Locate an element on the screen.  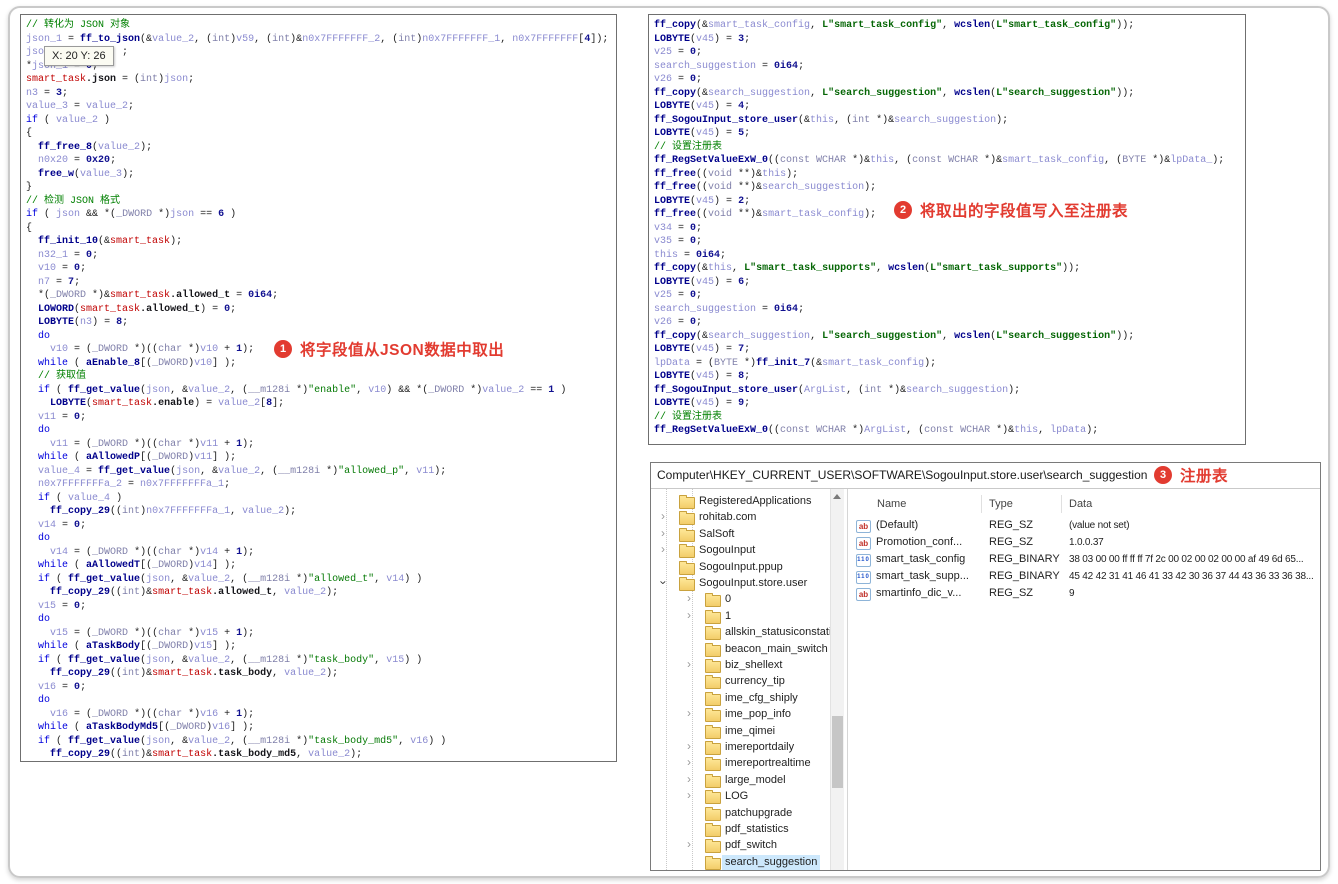
tree-item-label: 1 is located at coordinates (728, 616).